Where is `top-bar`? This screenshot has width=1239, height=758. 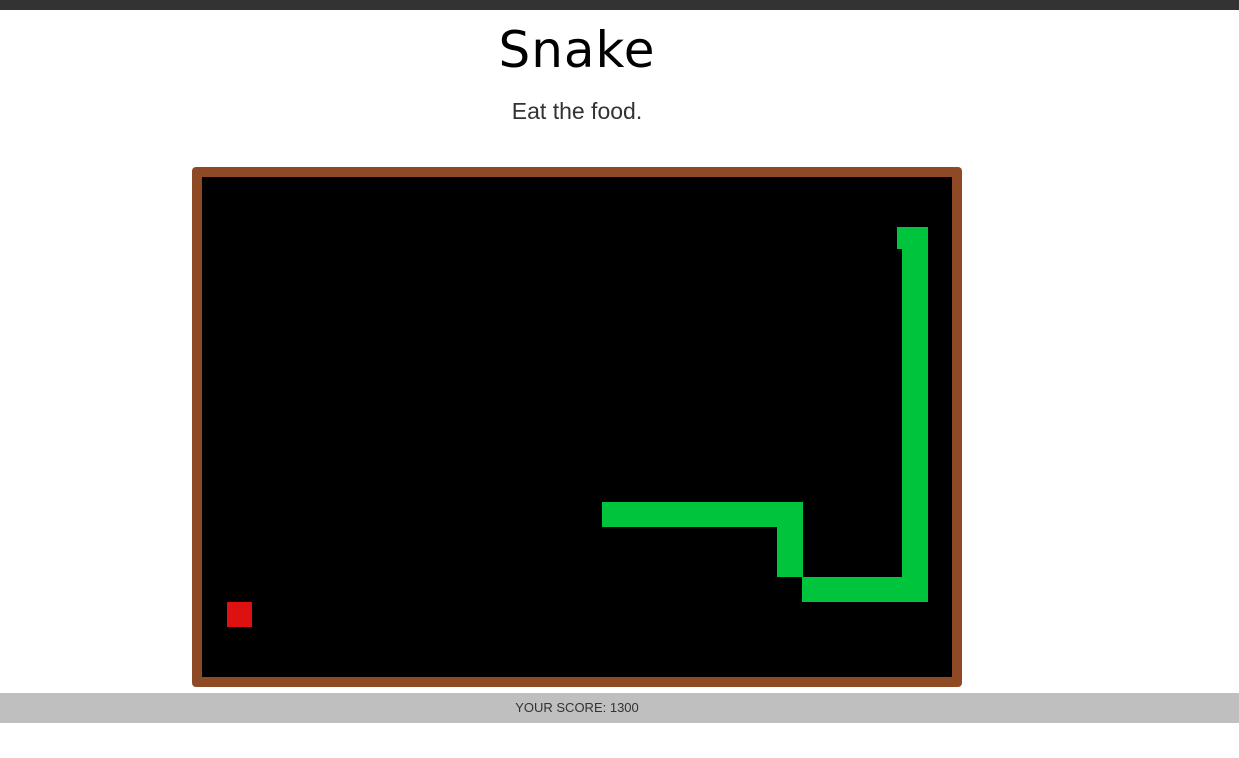 top-bar is located at coordinates (619, 5).